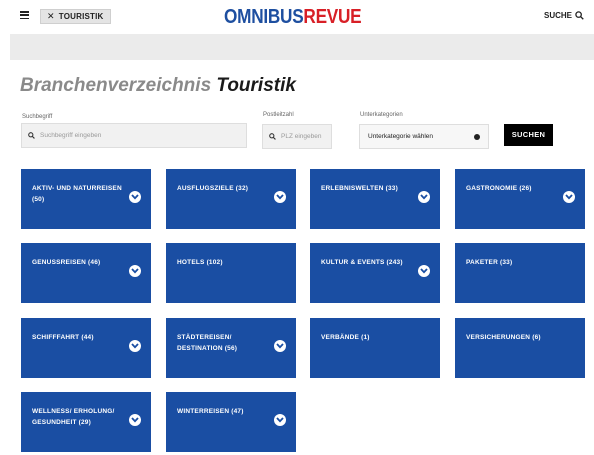 The image size is (594, 455). I want to click on site-logo: OMNIBUSREVUE, so click(293, 17).